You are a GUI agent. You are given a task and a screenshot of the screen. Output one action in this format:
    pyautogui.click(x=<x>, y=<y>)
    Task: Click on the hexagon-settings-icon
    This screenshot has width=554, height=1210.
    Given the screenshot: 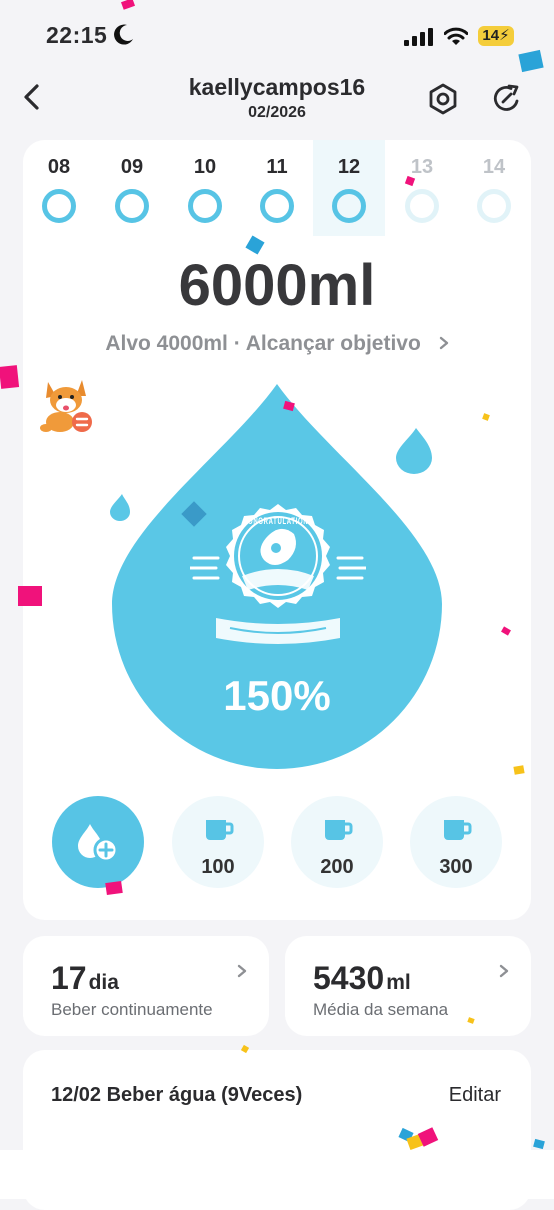 What is the action you would take?
    pyautogui.click(x=443, y=99)
    